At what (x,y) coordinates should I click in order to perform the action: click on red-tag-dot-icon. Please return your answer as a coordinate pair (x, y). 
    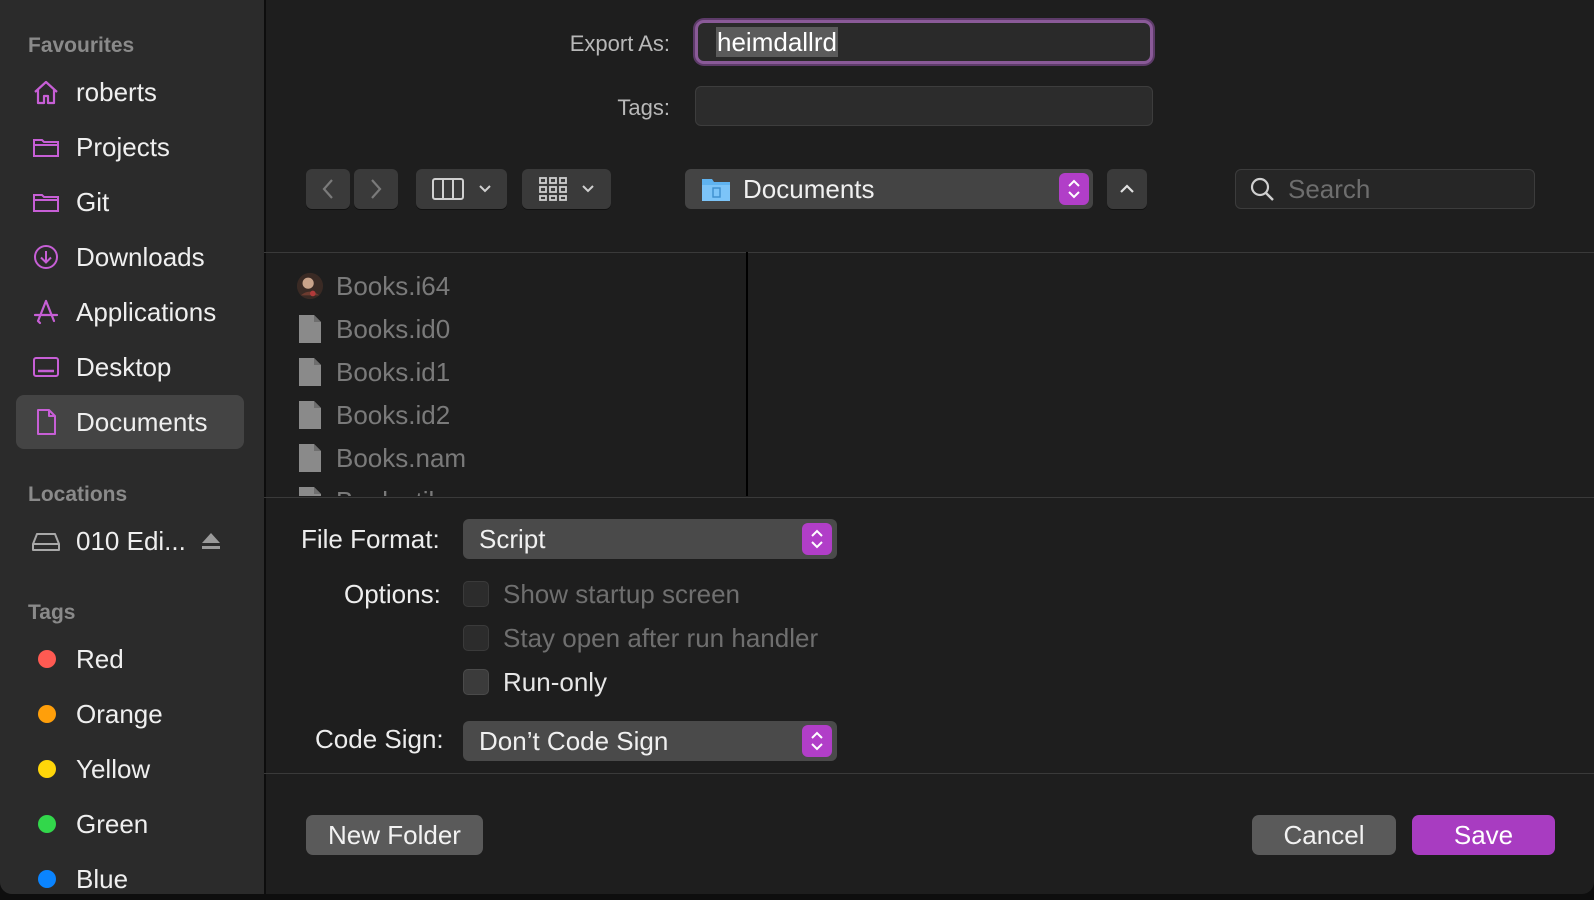
    Looking at the image, I should click on (47, 659).